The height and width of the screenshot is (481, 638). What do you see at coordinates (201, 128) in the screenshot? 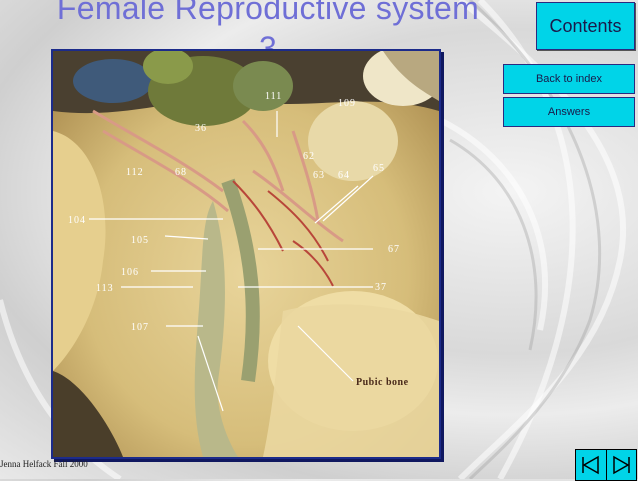
I see `label-36: 36` at bounding box center [201, 128].